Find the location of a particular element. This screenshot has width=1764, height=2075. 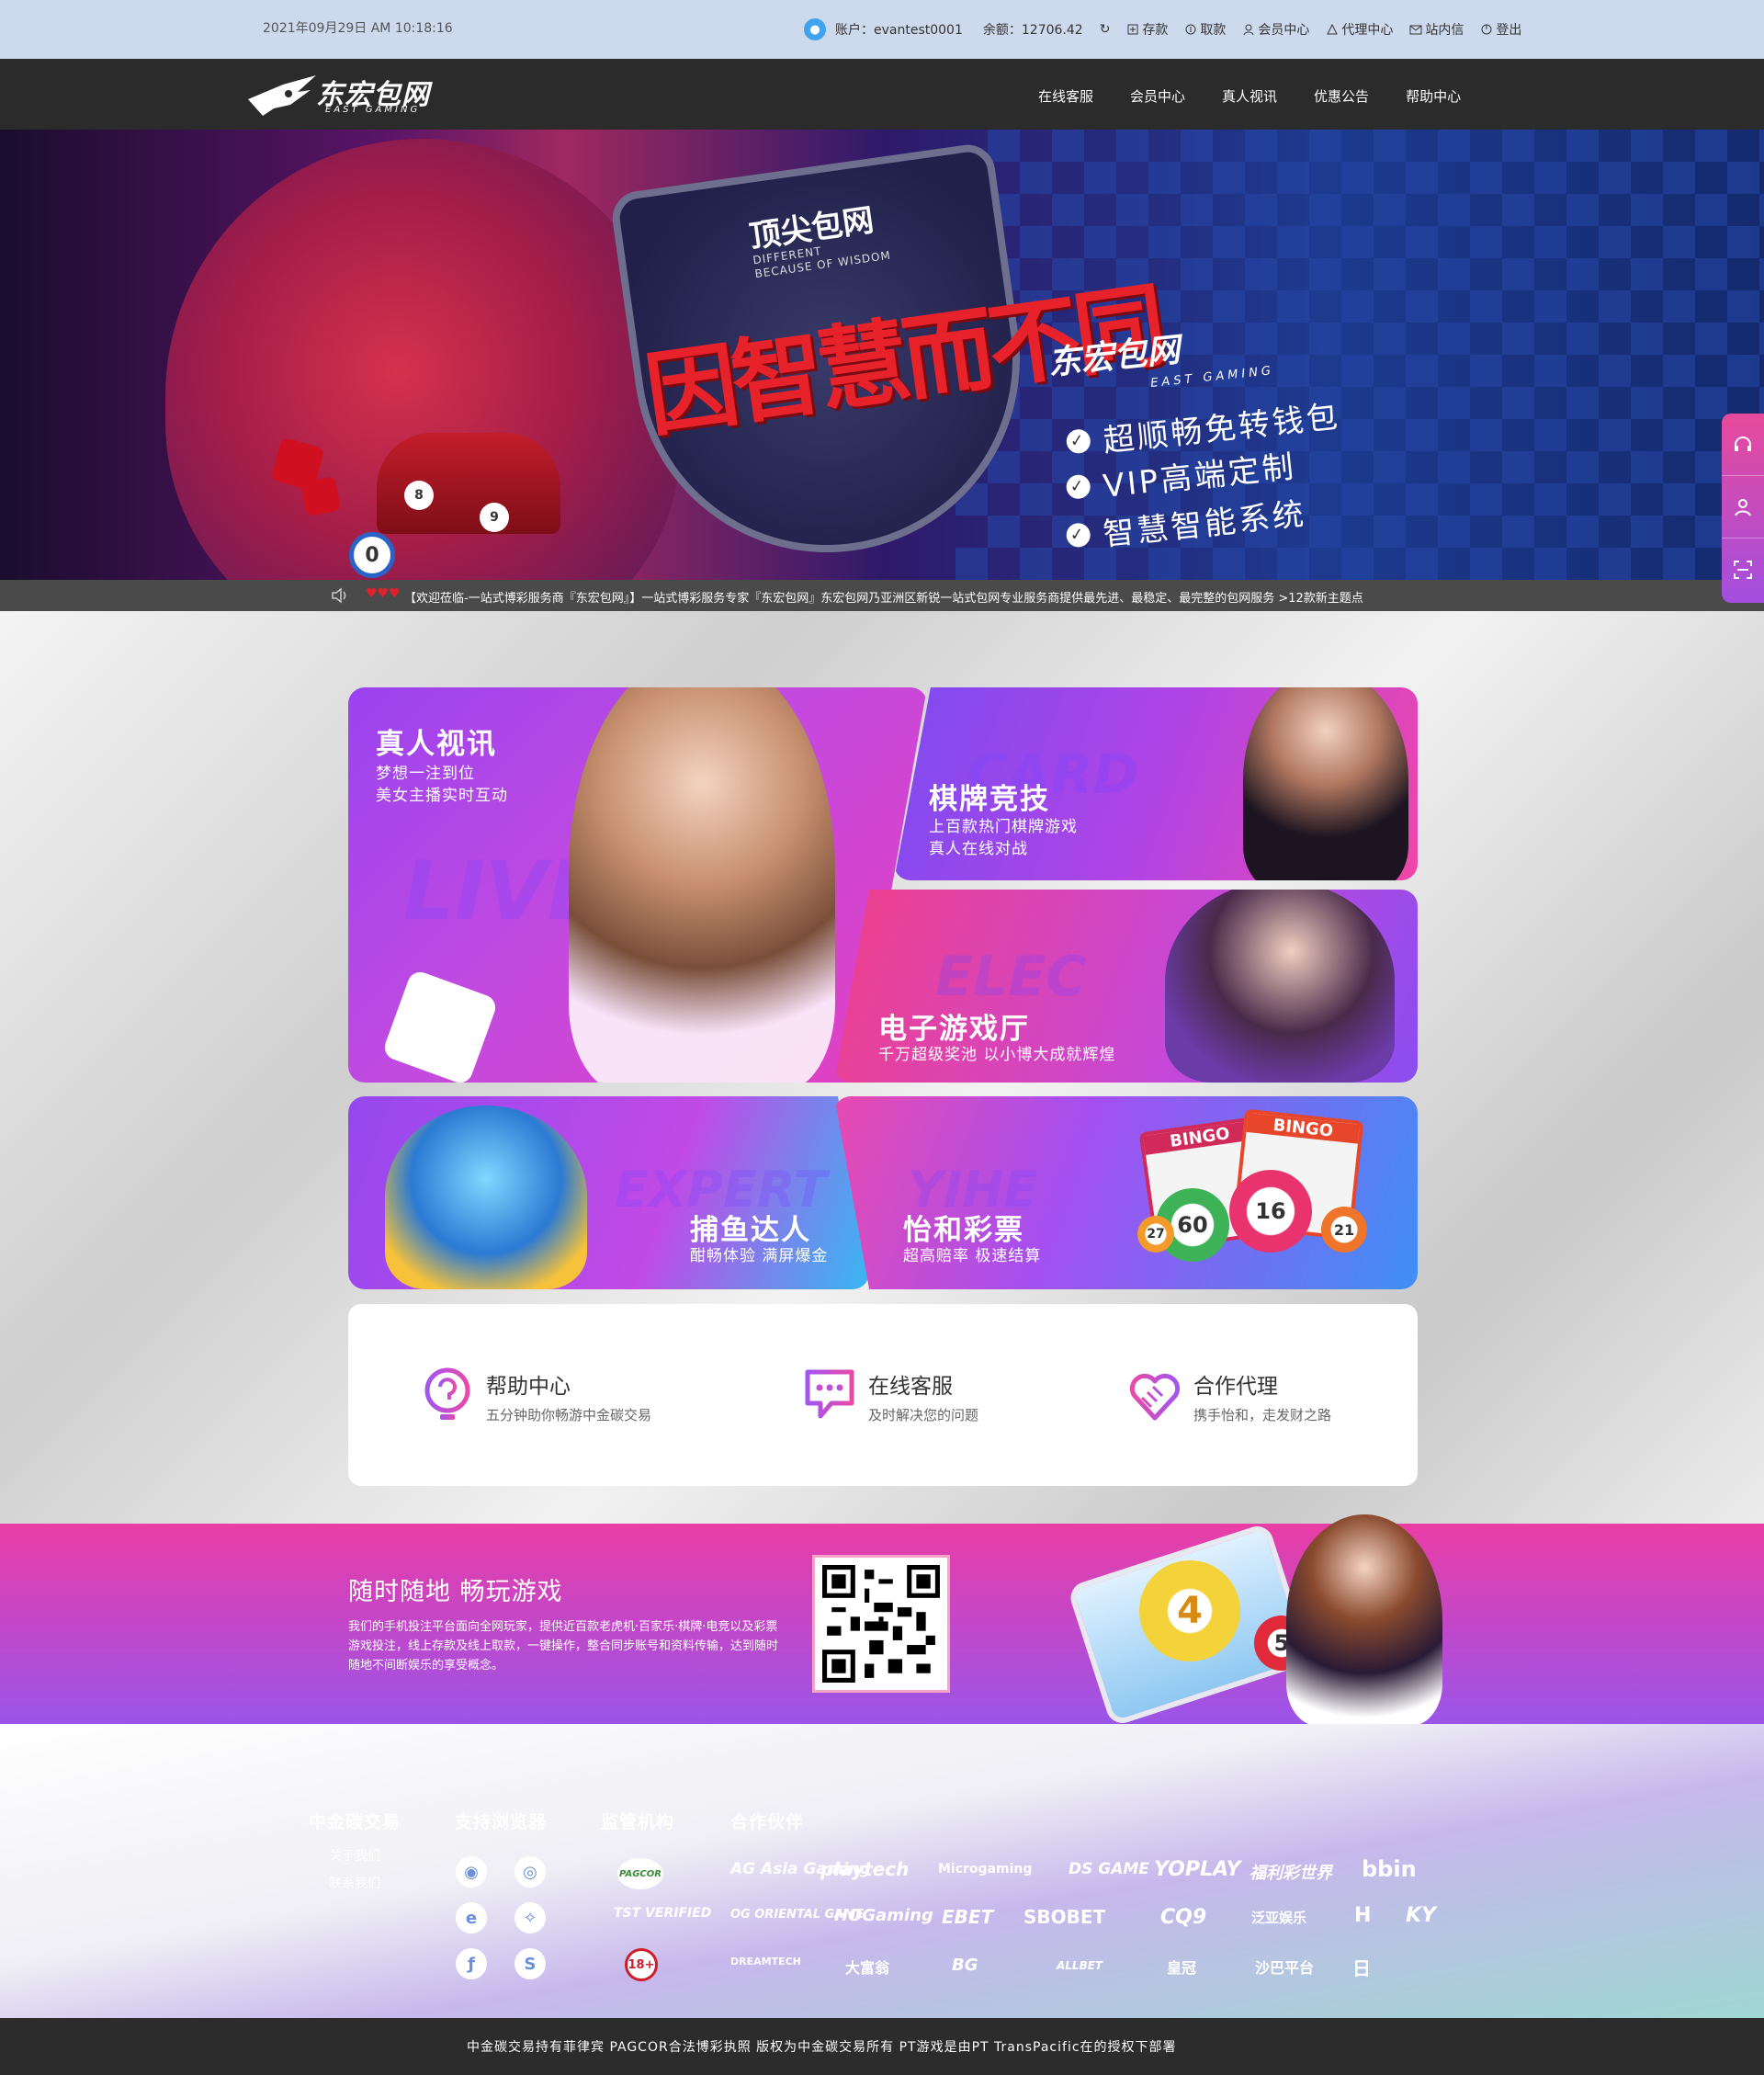

footer-col-about: 中金碳交易 关于我们 联系我们 is located at coordinates (355, 1850).